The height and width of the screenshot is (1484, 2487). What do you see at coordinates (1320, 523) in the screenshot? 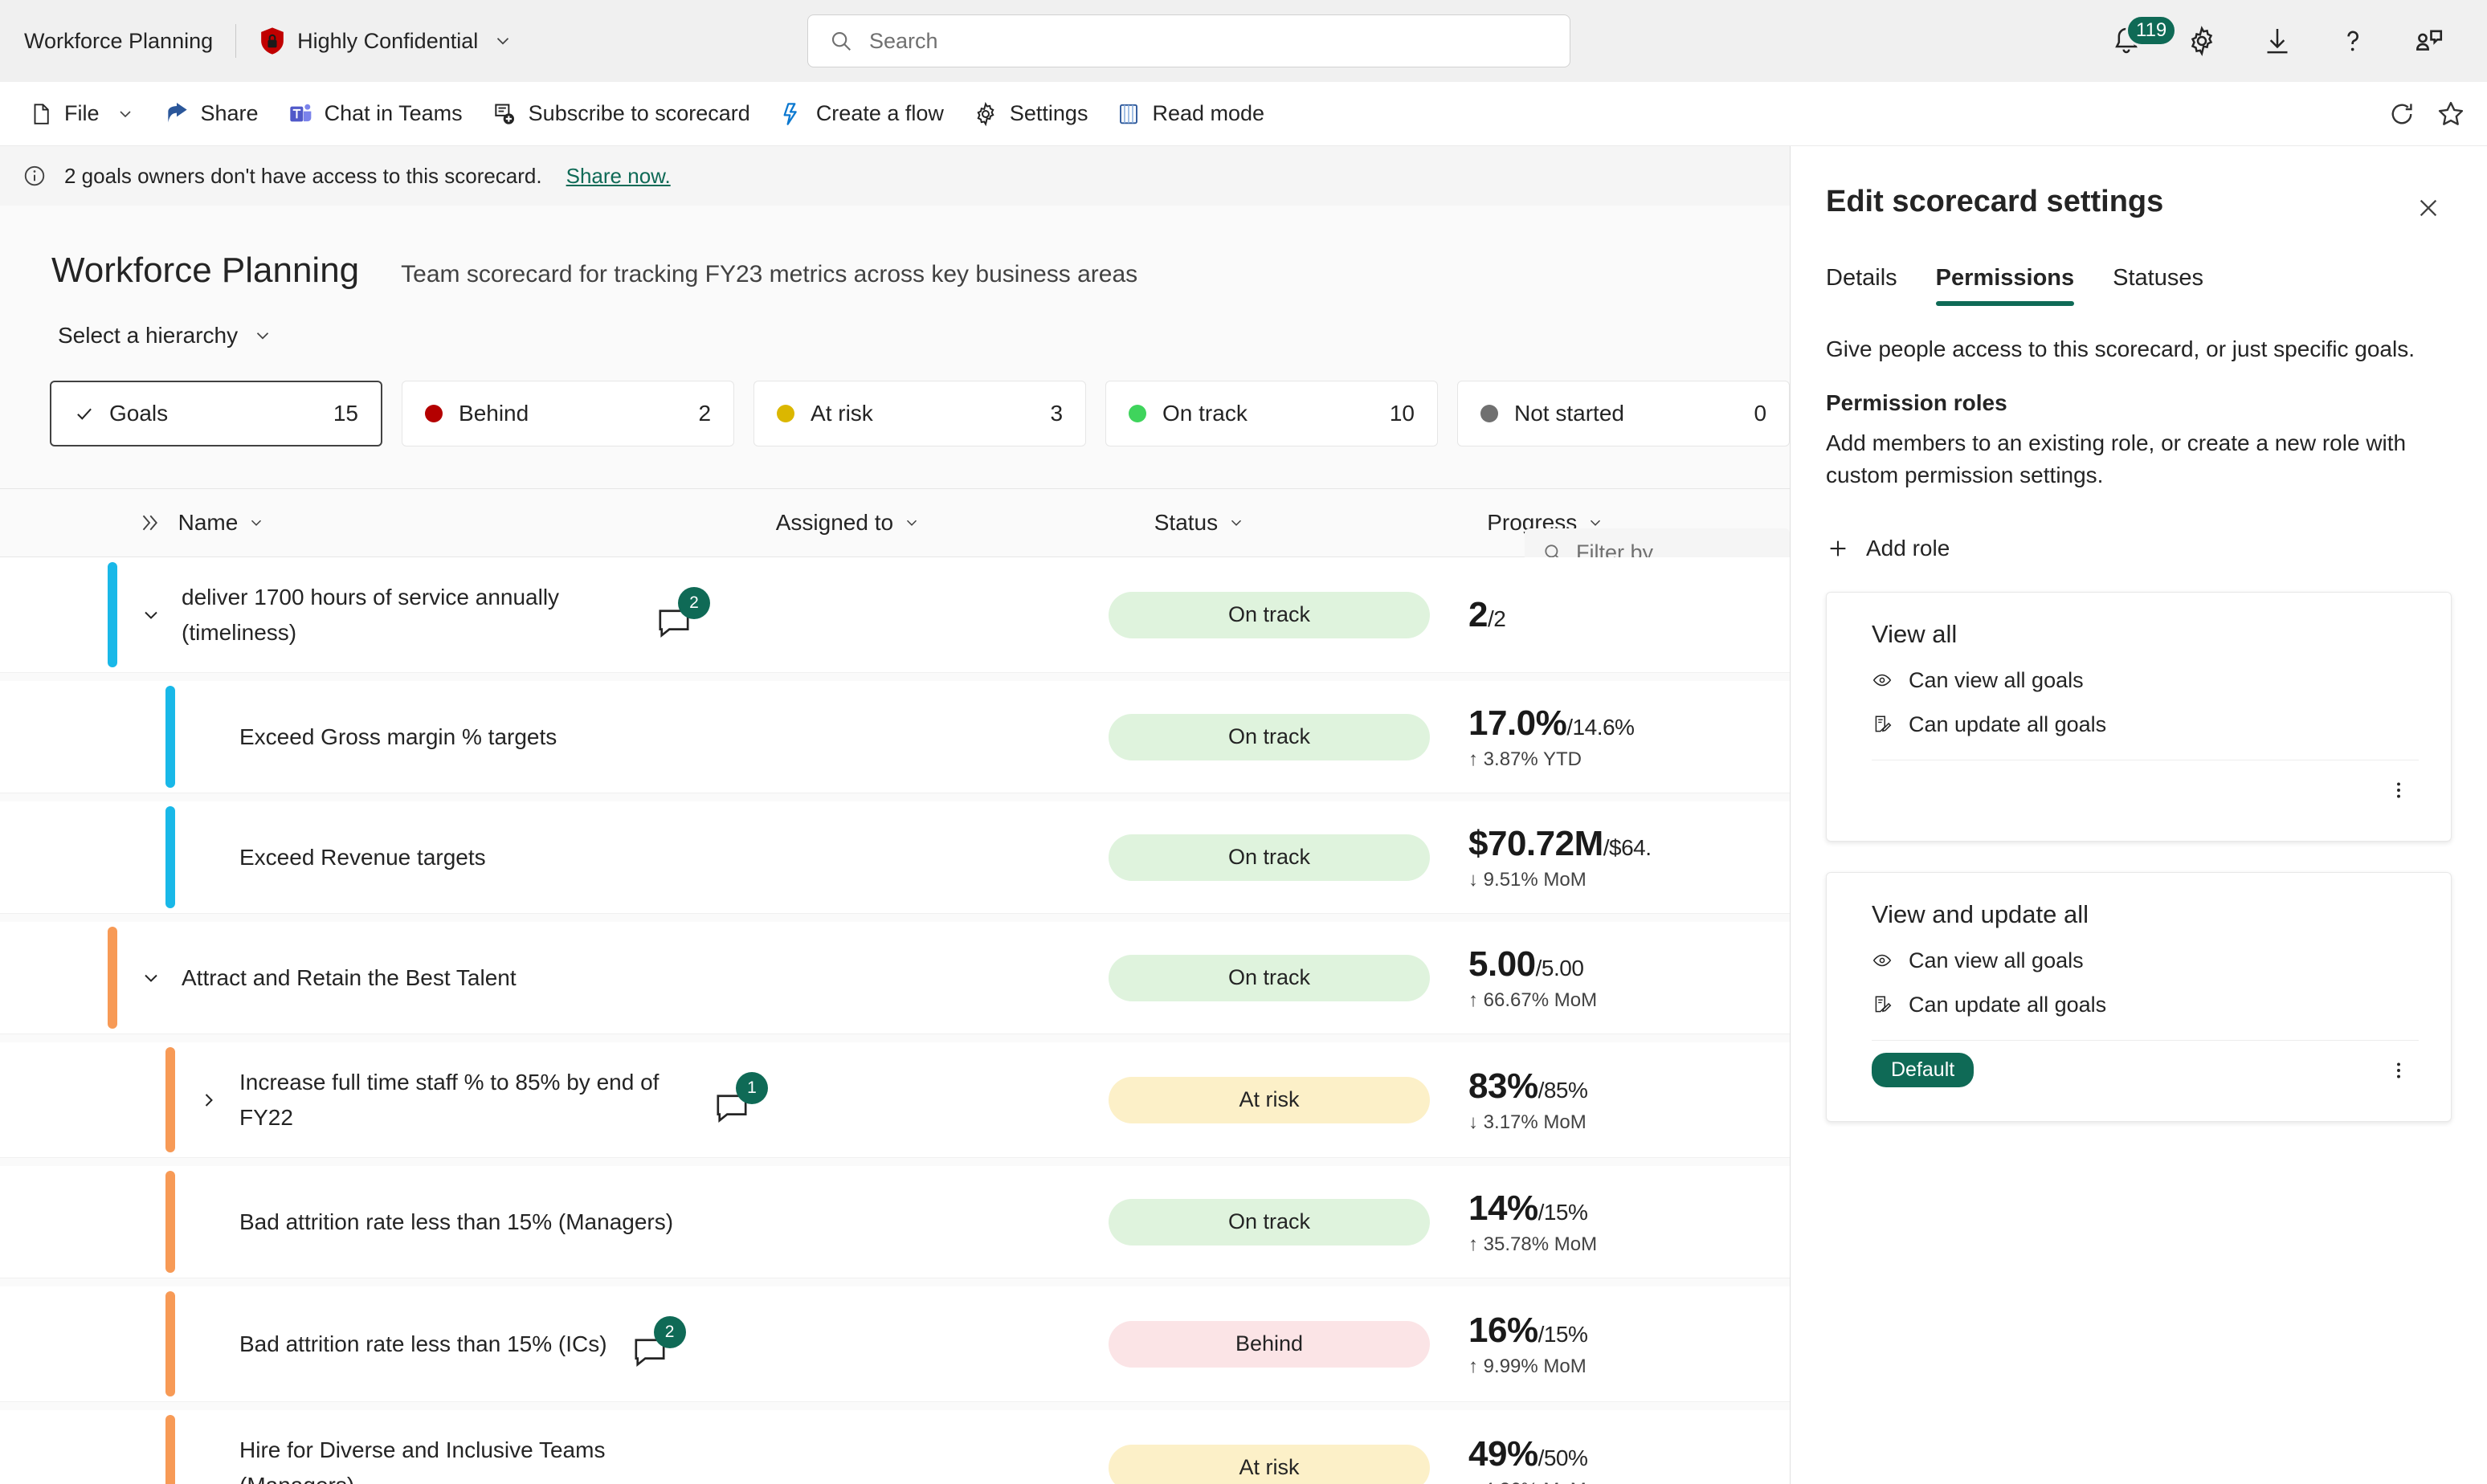
I see `column-header-status: Status` at bounding box center [1320, 523].